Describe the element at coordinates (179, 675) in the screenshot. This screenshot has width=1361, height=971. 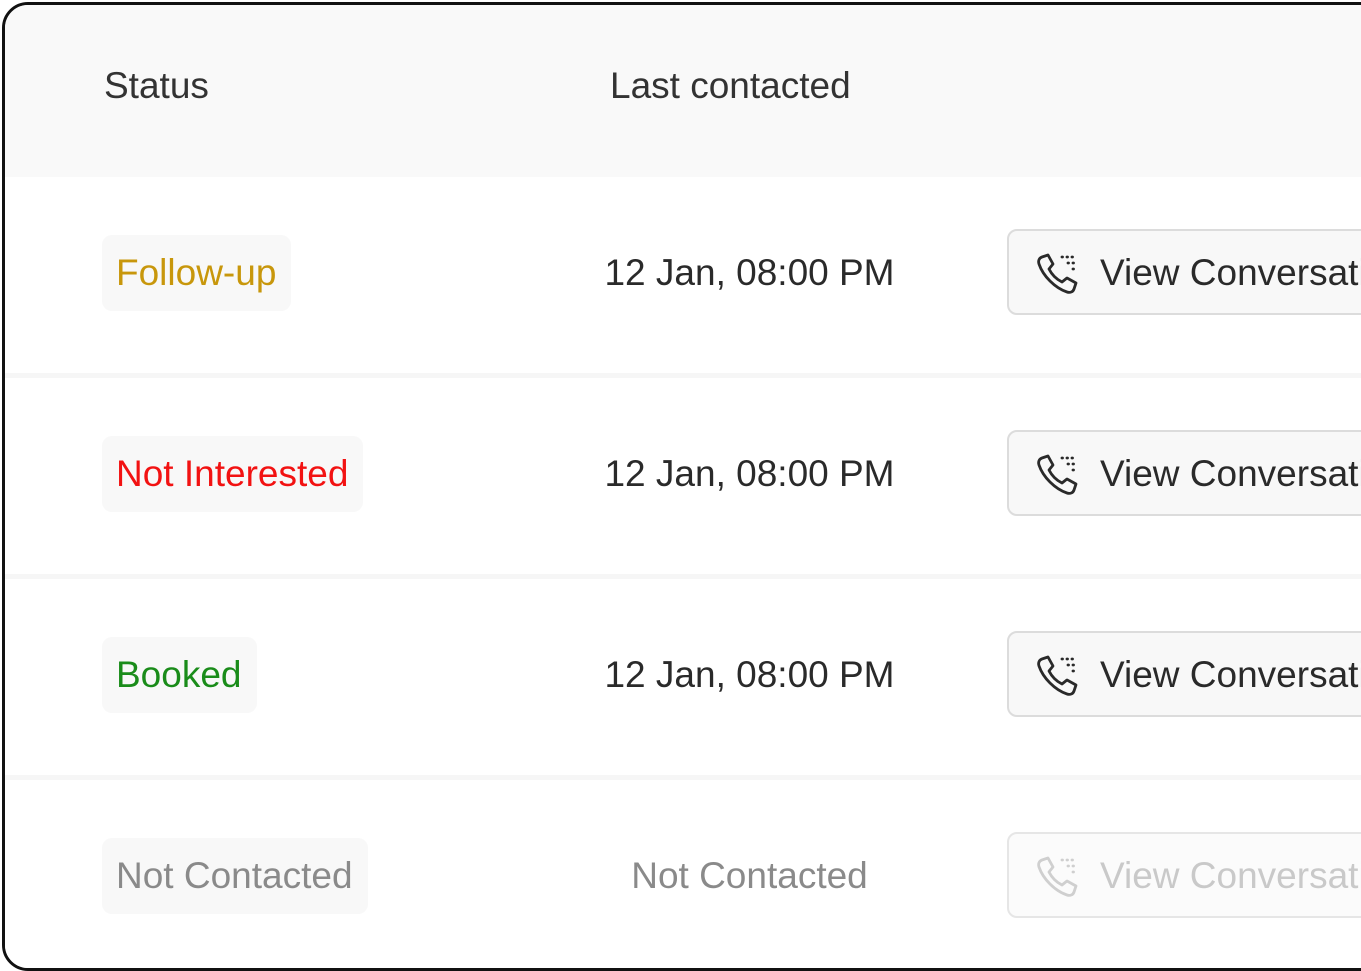
I see `status-badge: Booked` at that location.